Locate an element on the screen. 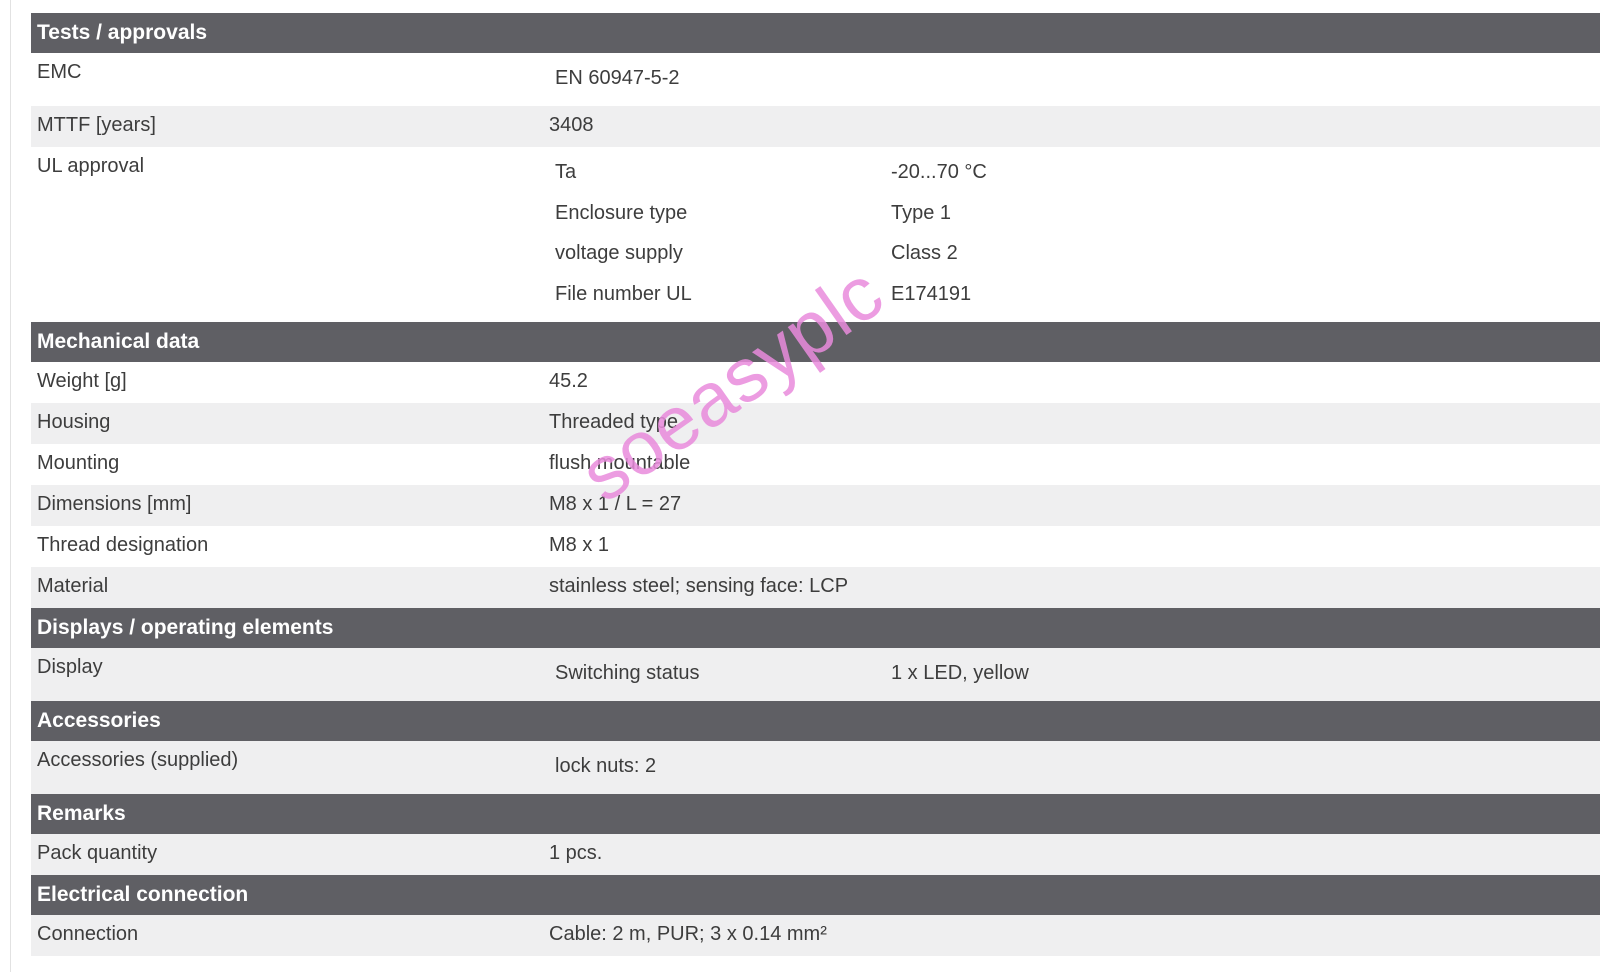 This screenshot has width=1600, height=972. row-label-dimensions: Dimensions [mm] is located at coordinates (114, 504).